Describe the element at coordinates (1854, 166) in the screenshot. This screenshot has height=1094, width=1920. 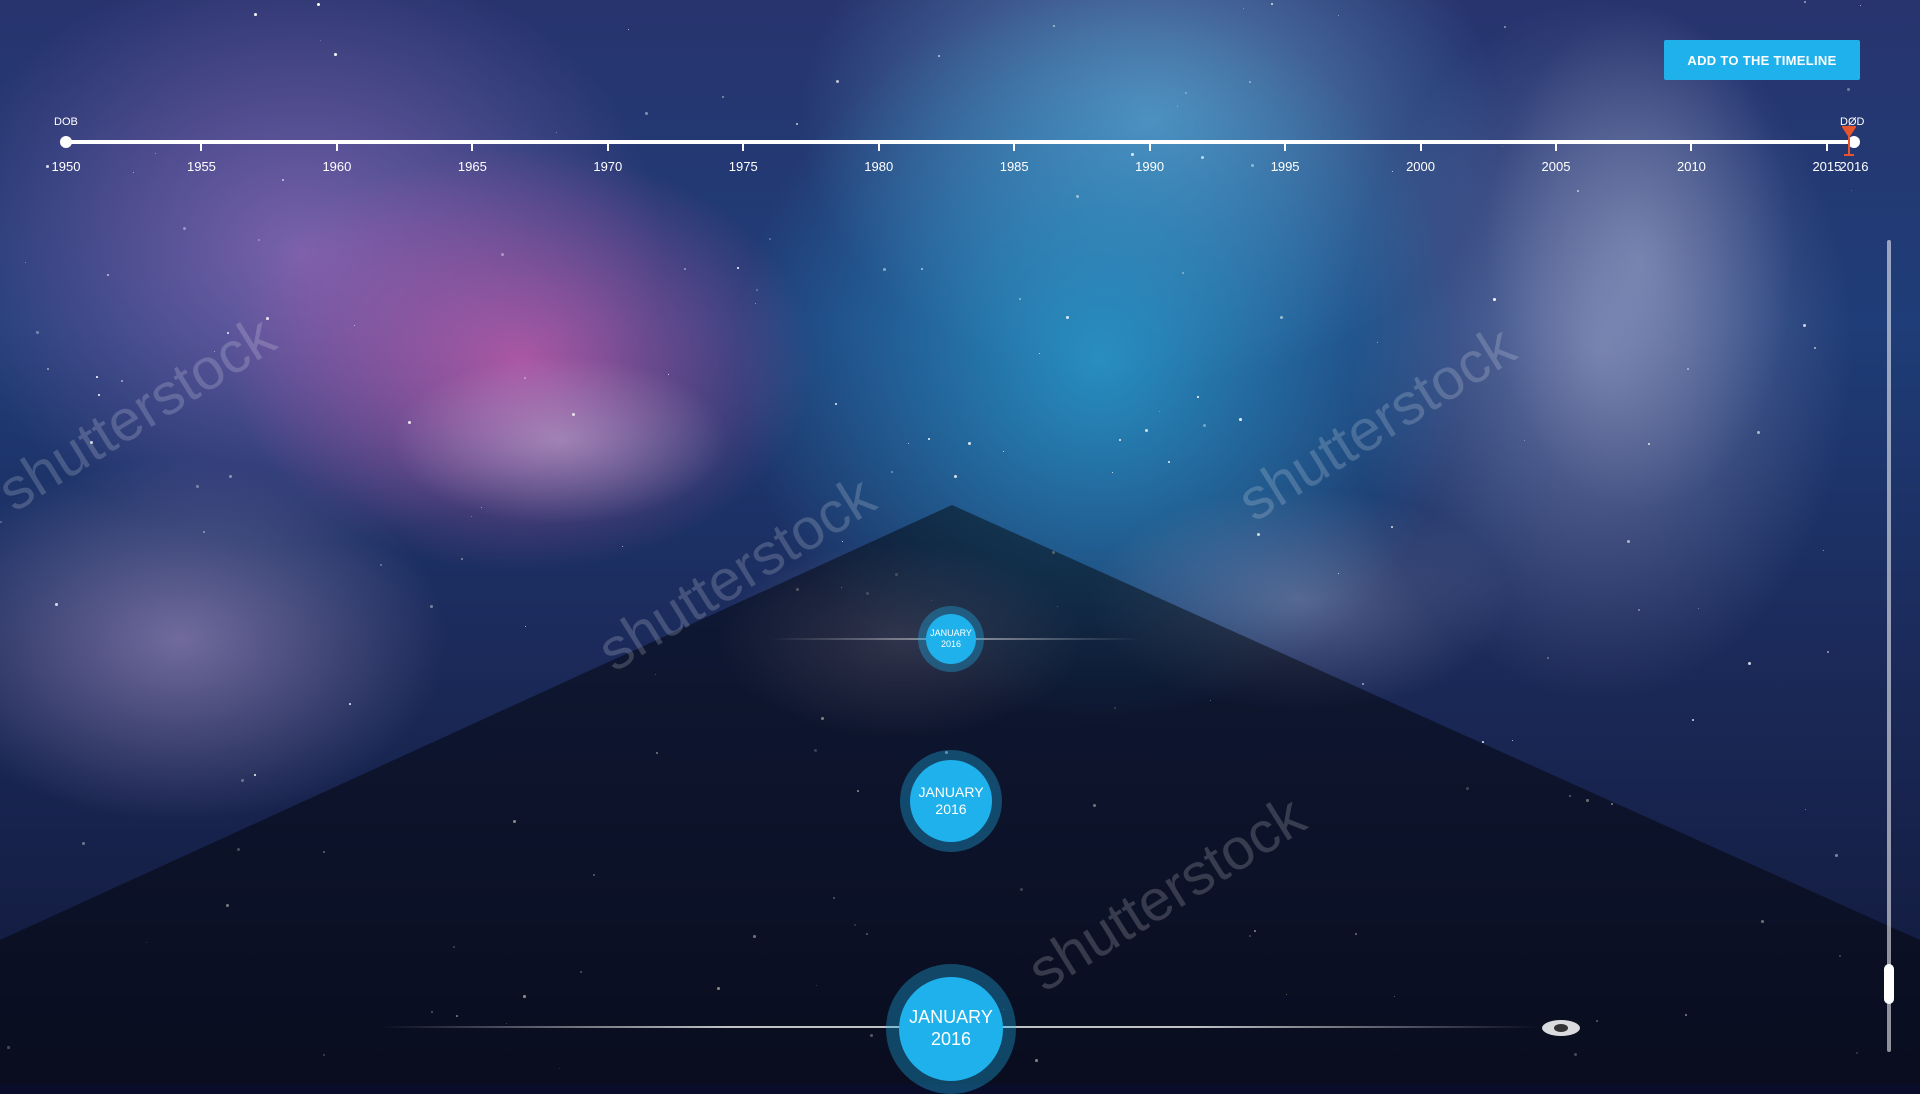
I see `tick-label-end: 2016` at that location.